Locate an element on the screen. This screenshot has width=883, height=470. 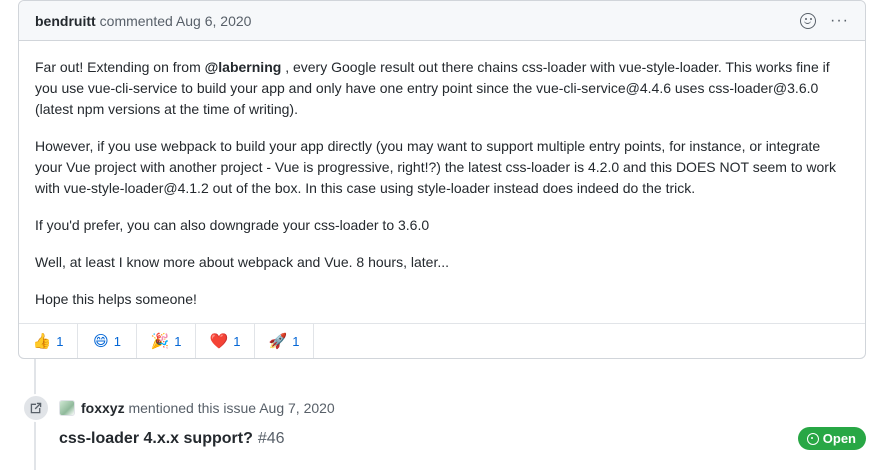
comment-header-actions: ··· is located at coordinates (824, 20).